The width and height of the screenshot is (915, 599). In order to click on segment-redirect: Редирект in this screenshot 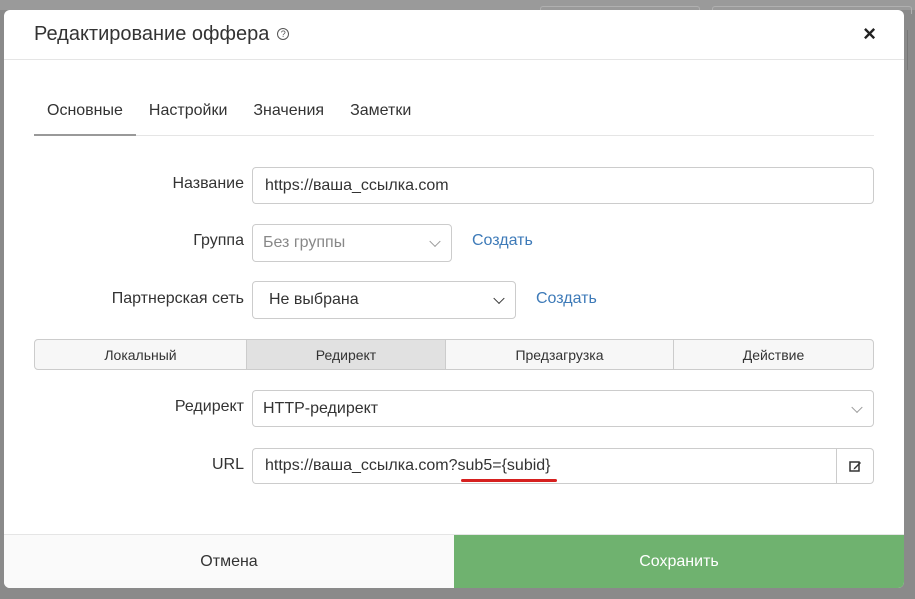, I will do `click(346, 354)`.